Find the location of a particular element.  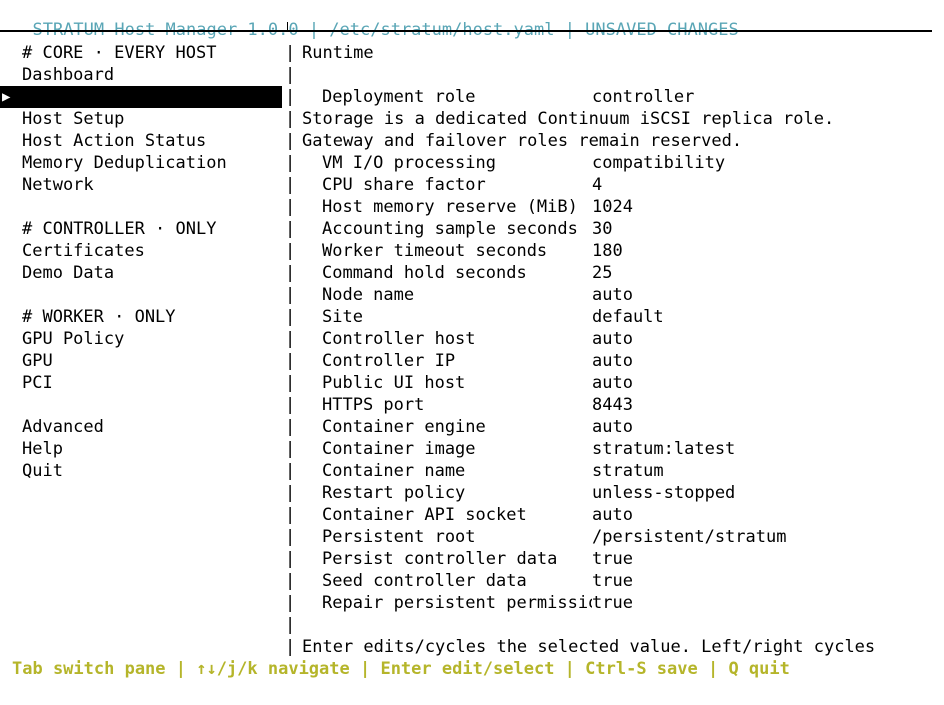

setting-row: | Restart policy unless-stopped is located at coordinates (607, 493).